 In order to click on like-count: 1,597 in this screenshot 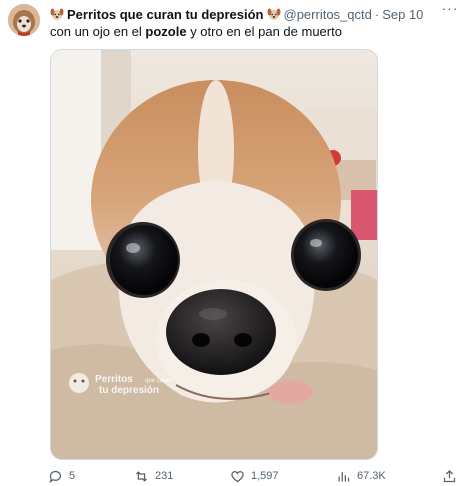, I will do `click(265, 476)`.